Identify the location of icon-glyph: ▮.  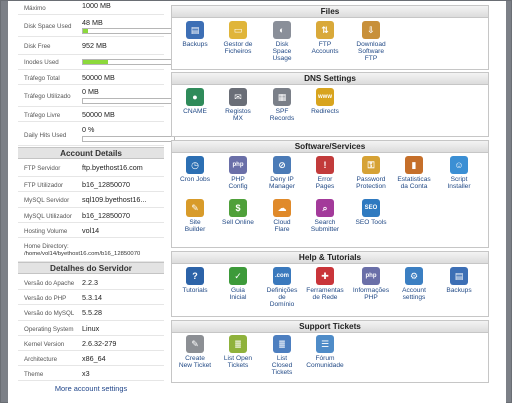
(414, 165).